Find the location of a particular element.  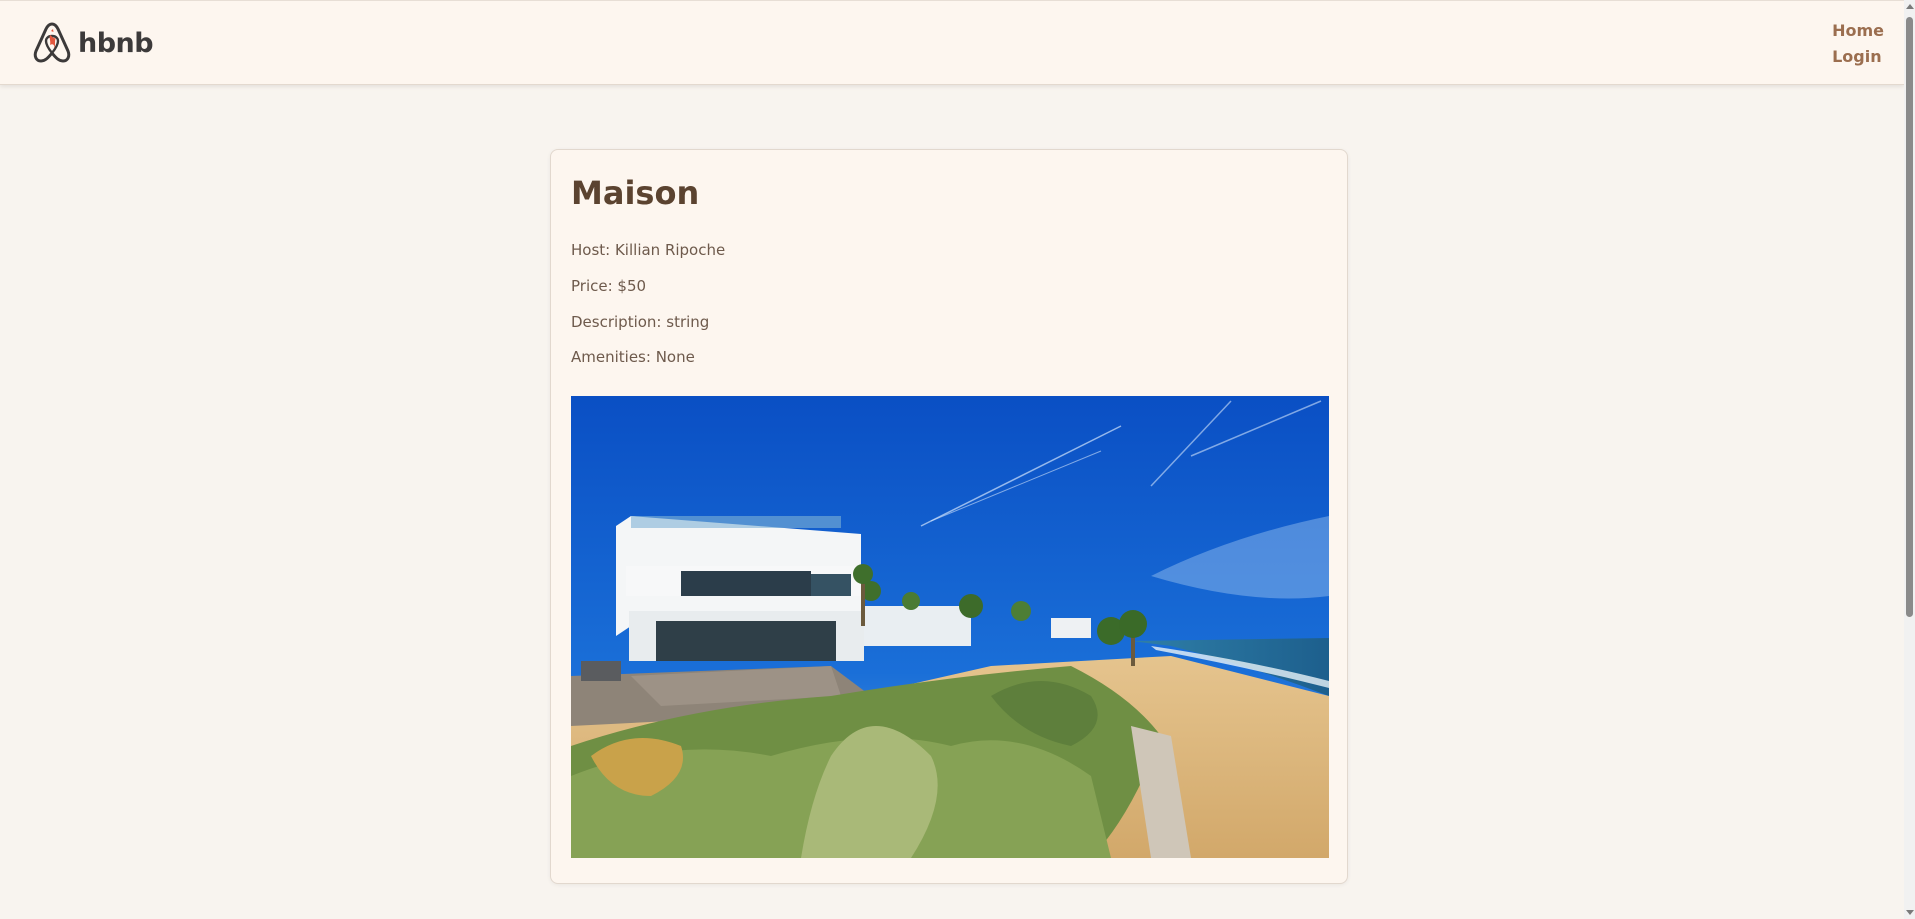

logo-text: hbnb is located at coordinates (116, 43).